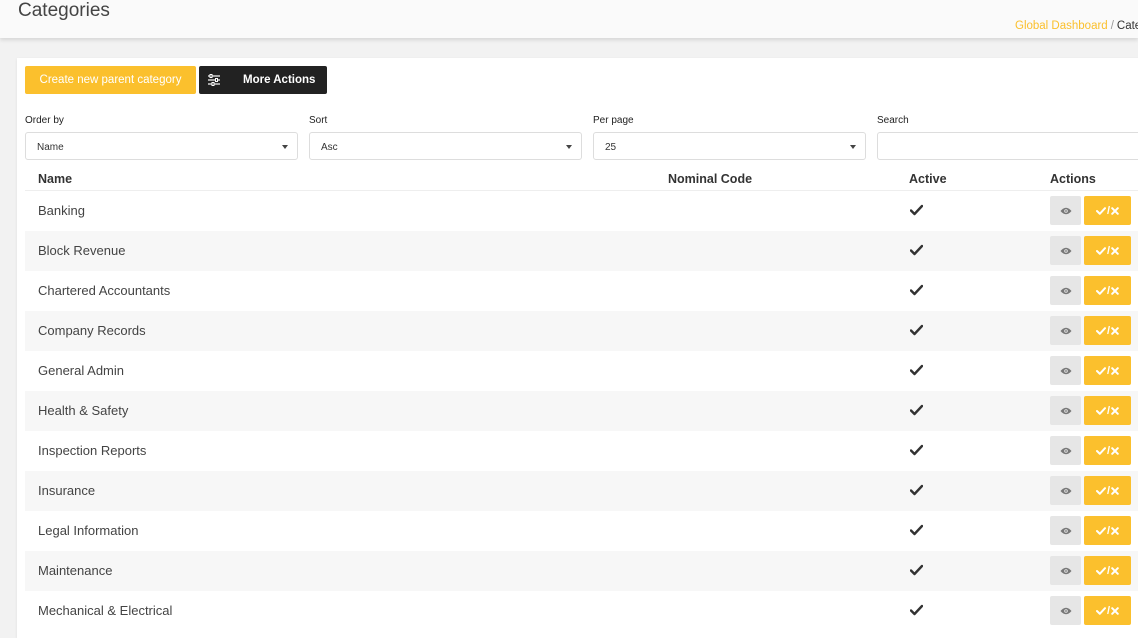 The width and height of the screenshot is (1138, 638). I want to click on table-row: Mechanical & Electrical /, so click(581, 611).